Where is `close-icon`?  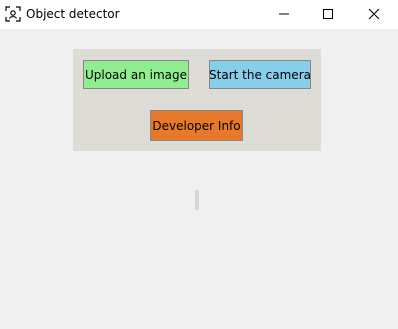
close-icon is located at coordinates (374, 14).